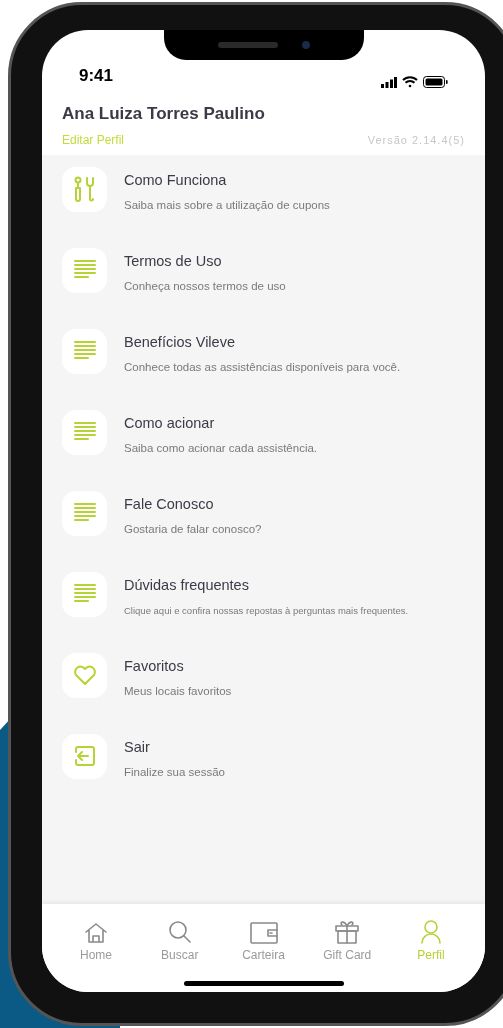 This screenshot has height=1028, width=503. I want to click on status-time: 9:41, so click(96, 75).